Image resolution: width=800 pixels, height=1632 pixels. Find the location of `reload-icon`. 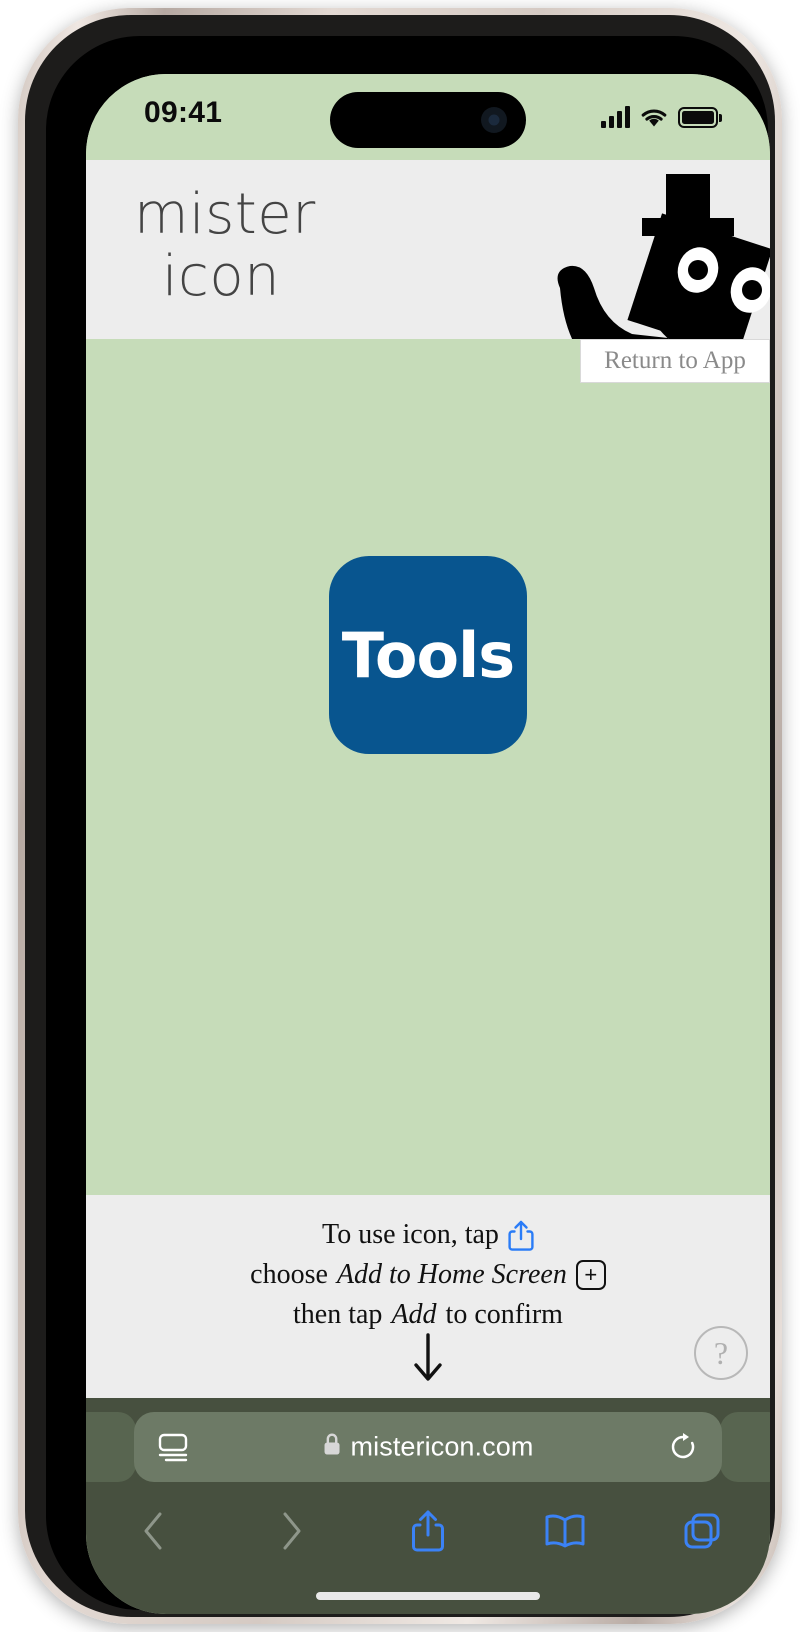

reload-icon is located at coordinates (683, 1447).